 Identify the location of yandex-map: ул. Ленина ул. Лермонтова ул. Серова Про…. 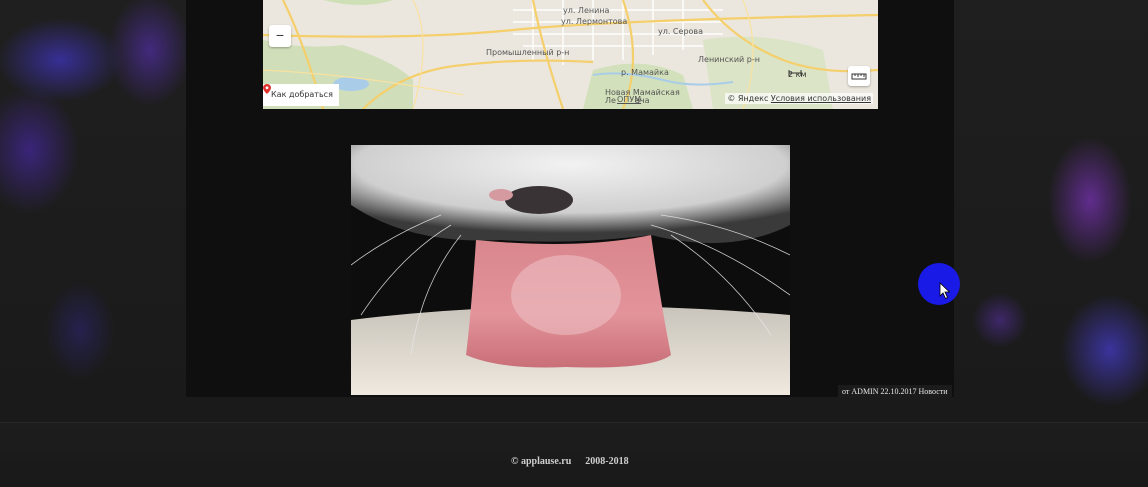
(570, 54).